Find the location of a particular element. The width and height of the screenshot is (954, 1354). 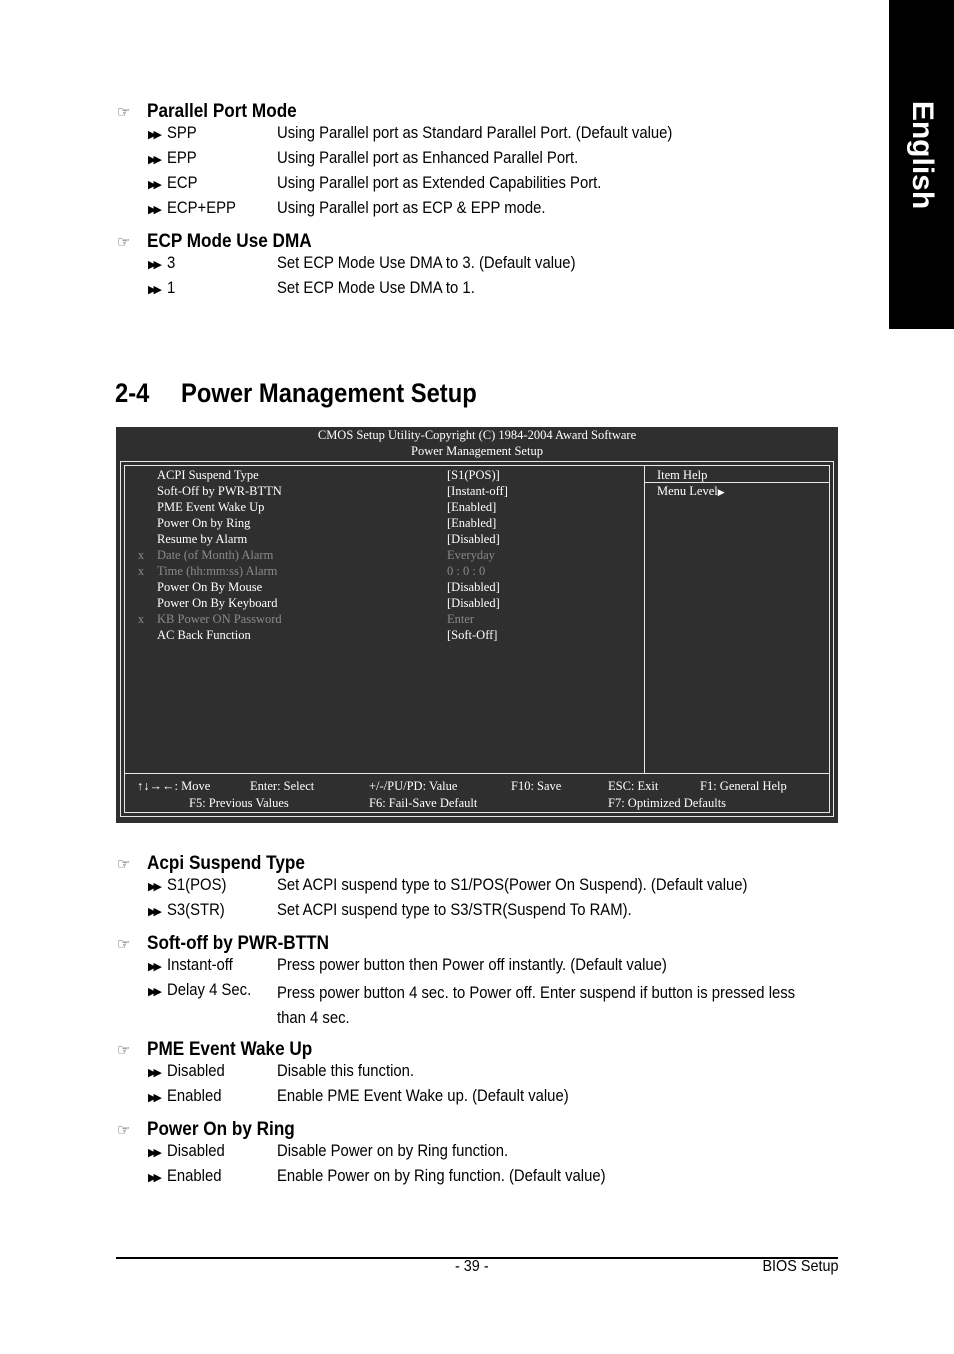

section-title: Acpi Suspend Type is located at coordinates (226, 863).